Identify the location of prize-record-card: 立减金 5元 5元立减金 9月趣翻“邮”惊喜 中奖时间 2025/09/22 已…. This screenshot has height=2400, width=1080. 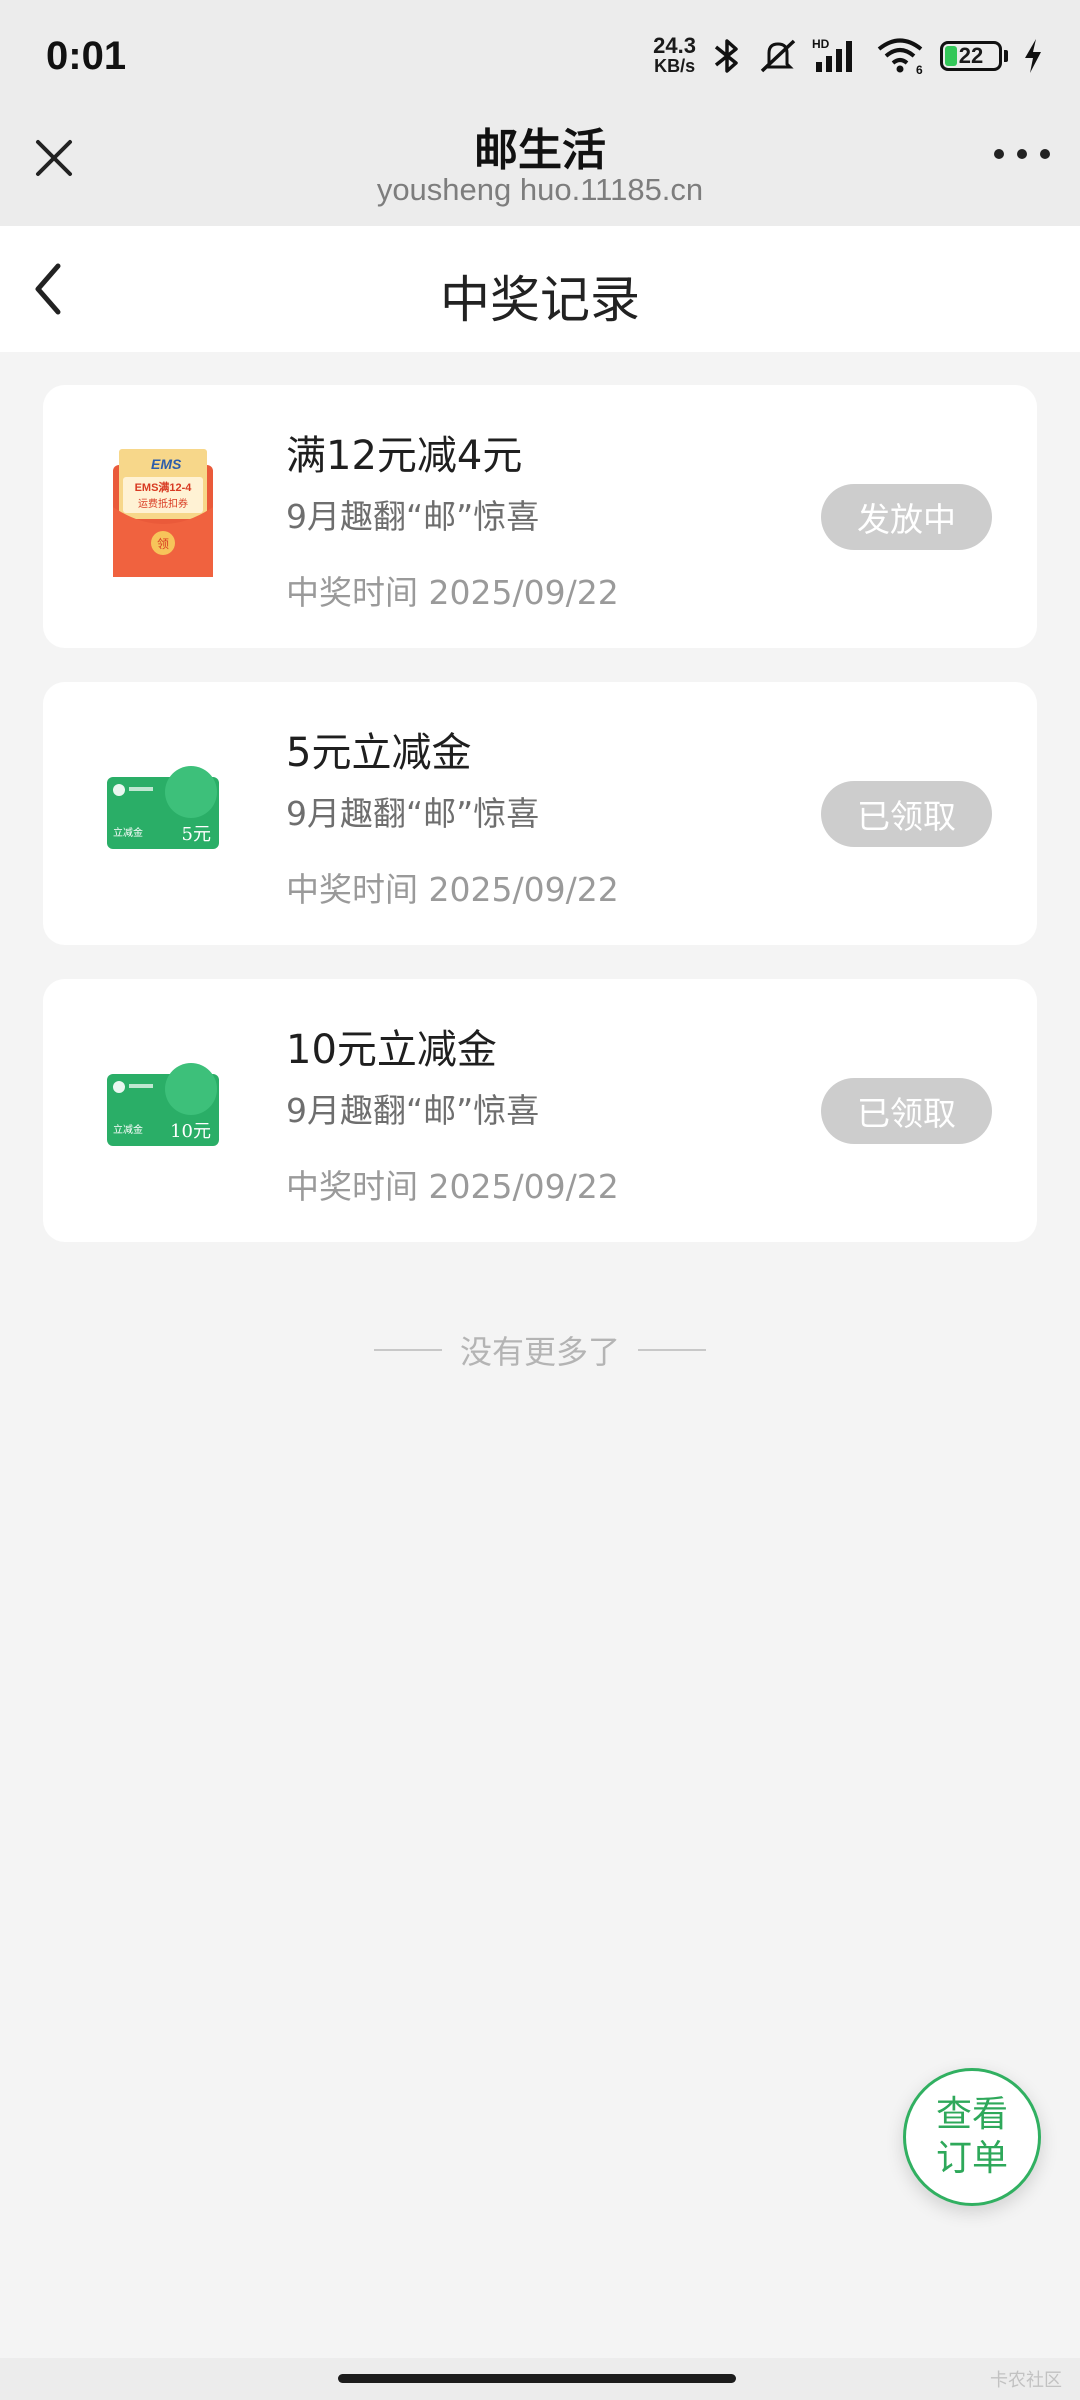
(540, 813).